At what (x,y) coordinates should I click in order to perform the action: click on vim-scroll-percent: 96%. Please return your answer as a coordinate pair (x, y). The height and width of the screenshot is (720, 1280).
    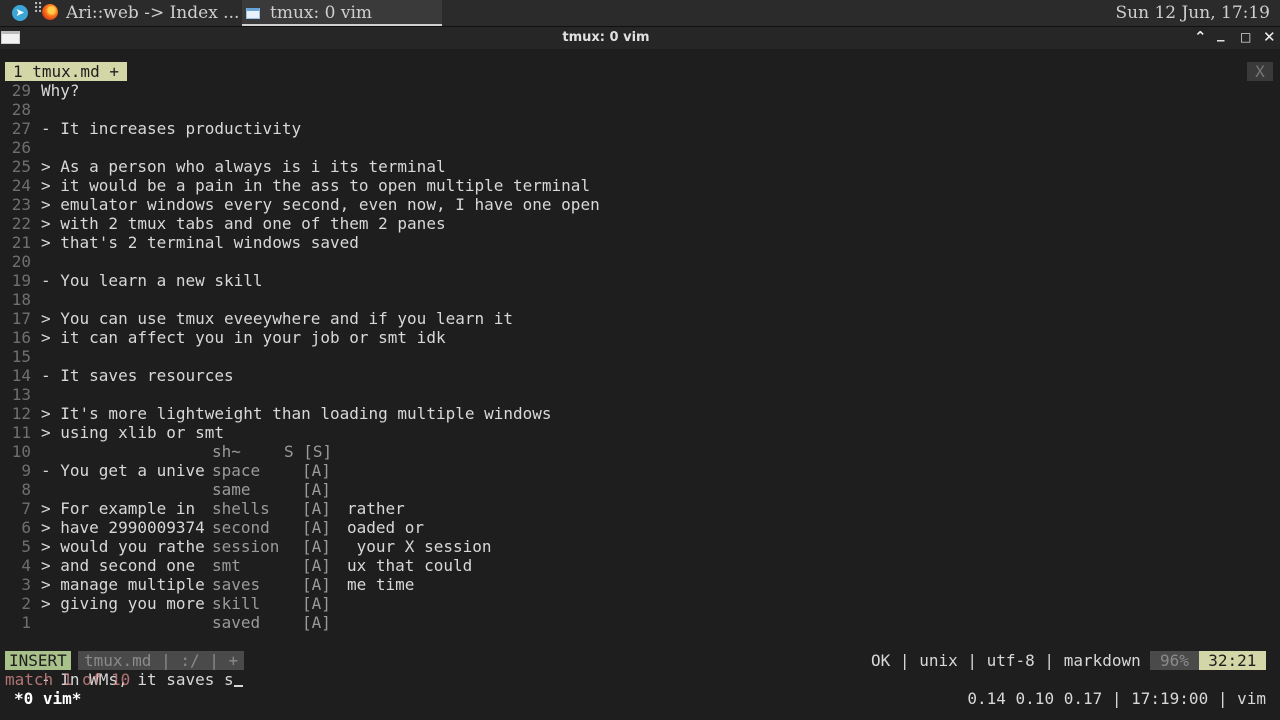
    Looking at the image, I should click on (1174, 660).